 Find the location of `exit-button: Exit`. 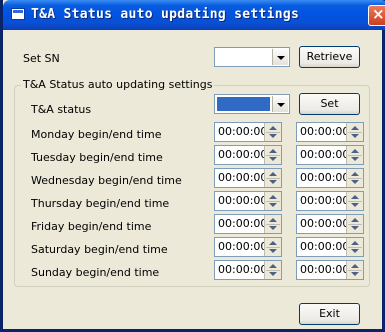

exit-button: Exit is located at coordinates (329, 314).